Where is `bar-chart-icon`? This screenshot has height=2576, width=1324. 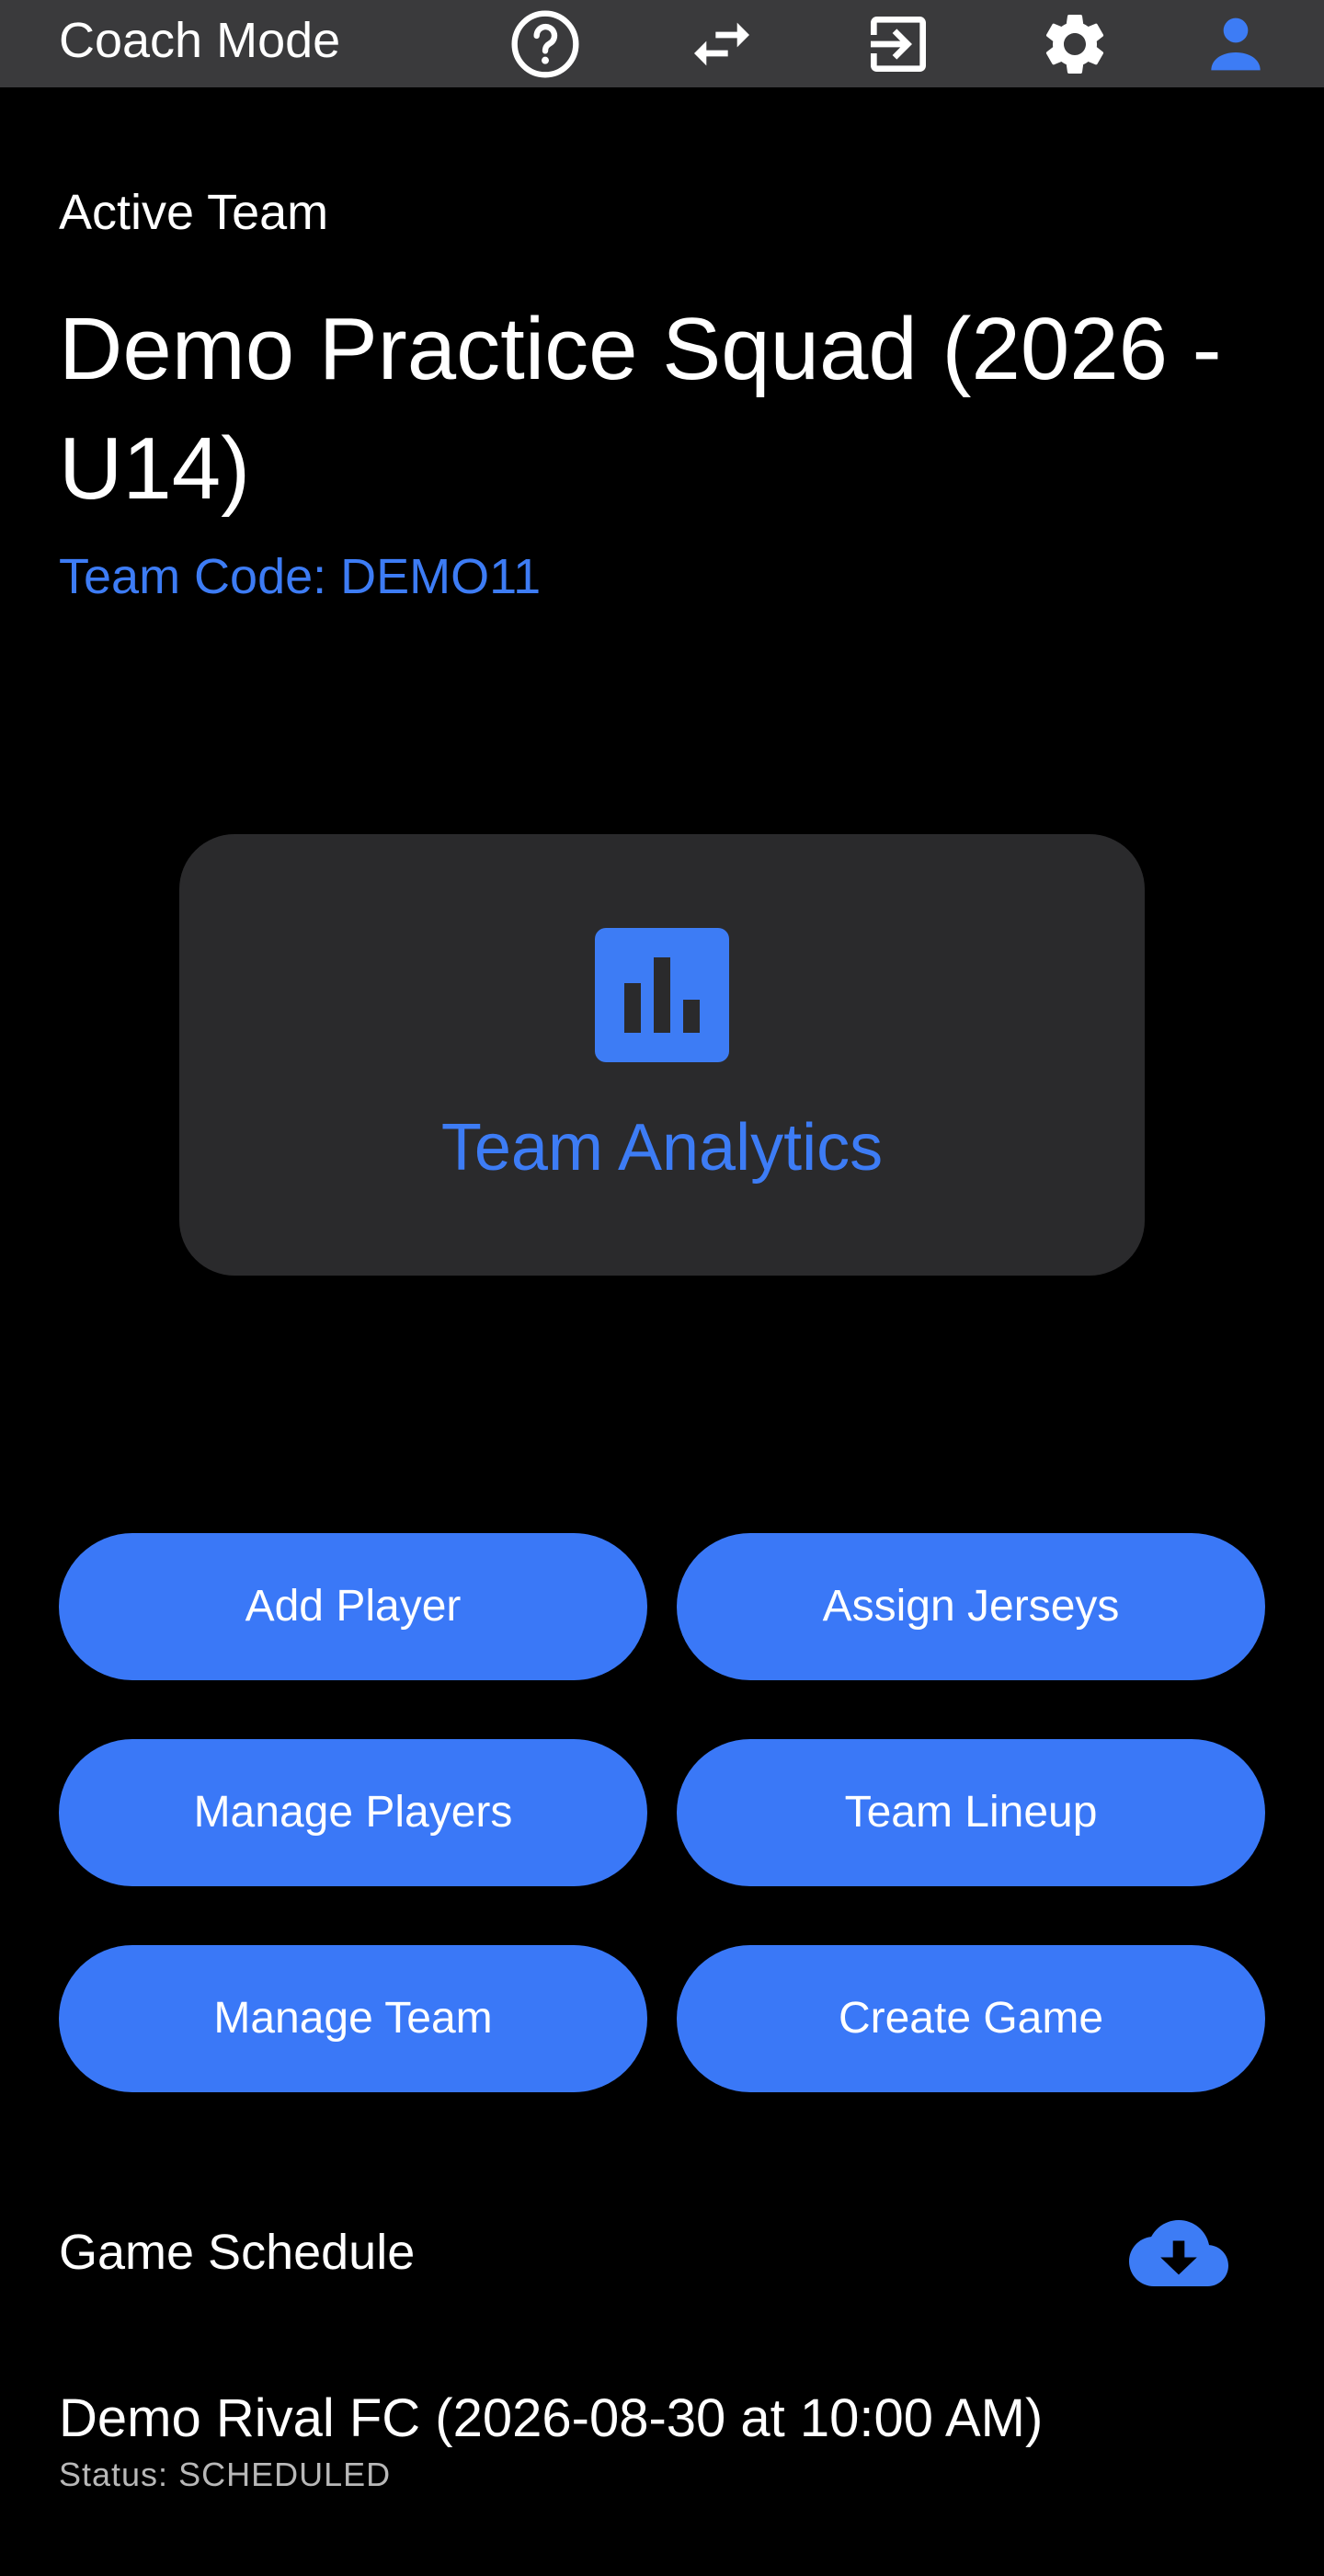 bar-chart-icon is located at coordinates (662, 995).